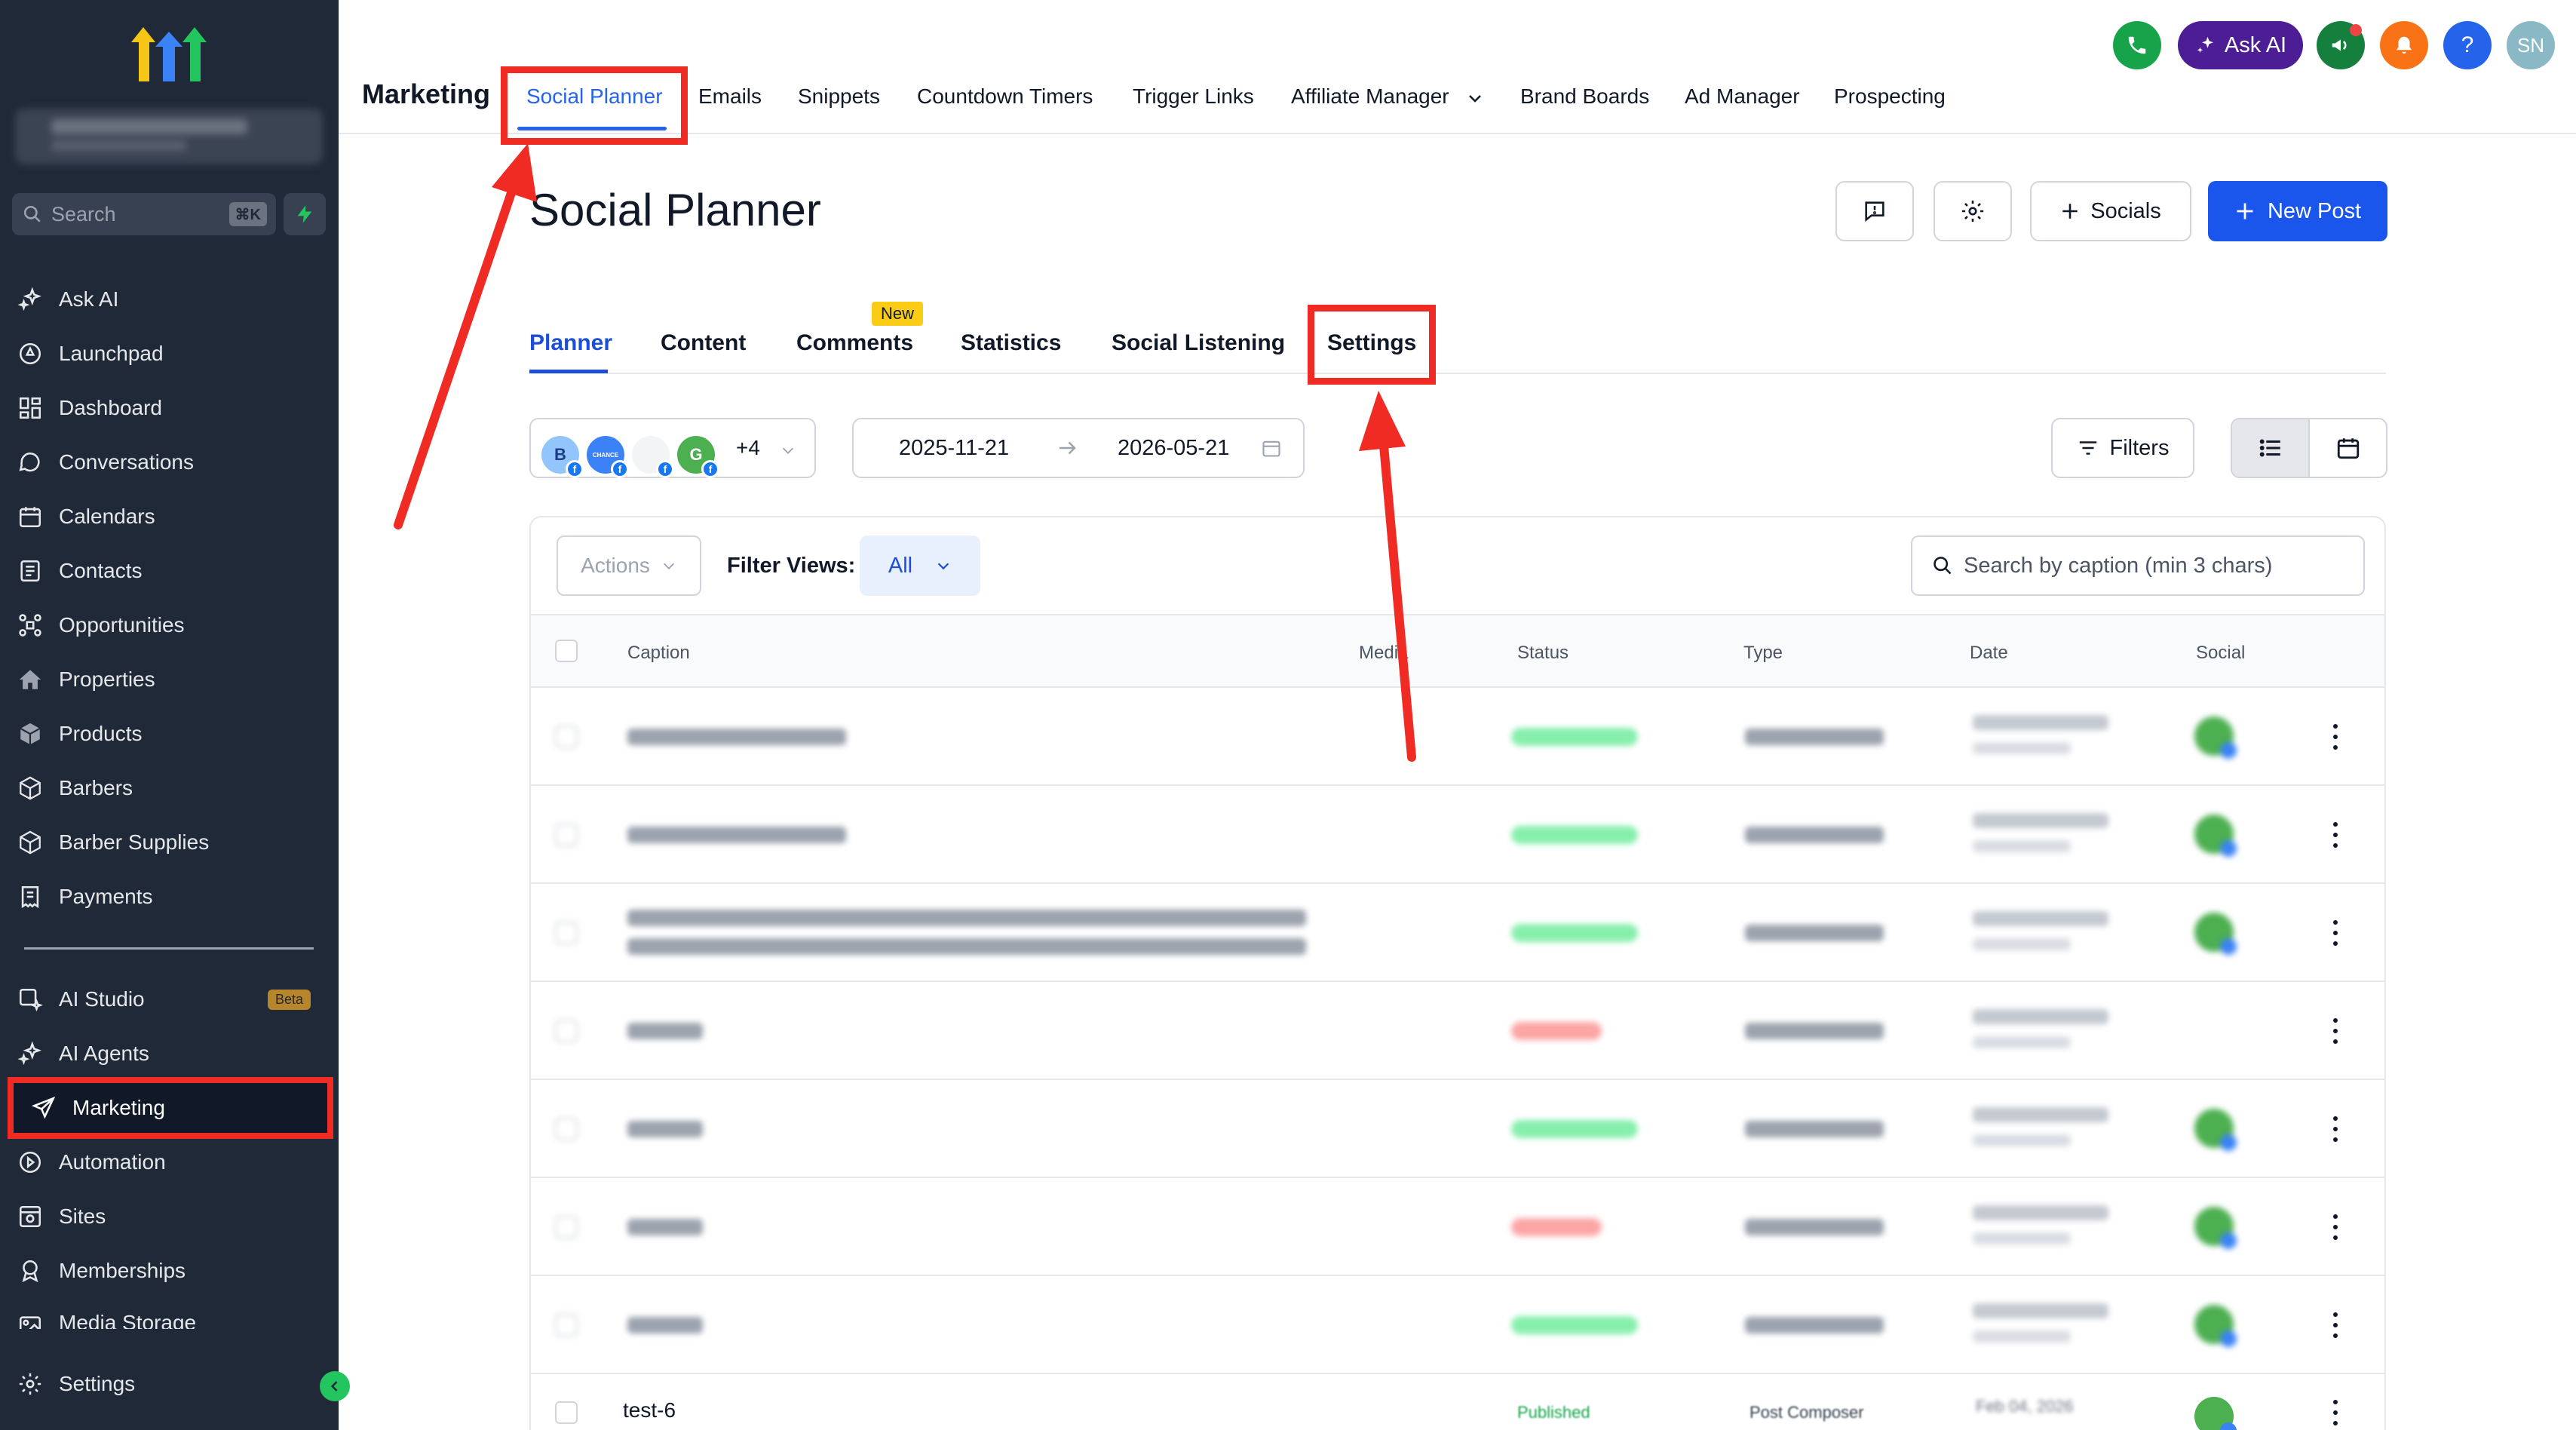  I want to click on sidebar-item-label: Dashboard, so click(110, 407).